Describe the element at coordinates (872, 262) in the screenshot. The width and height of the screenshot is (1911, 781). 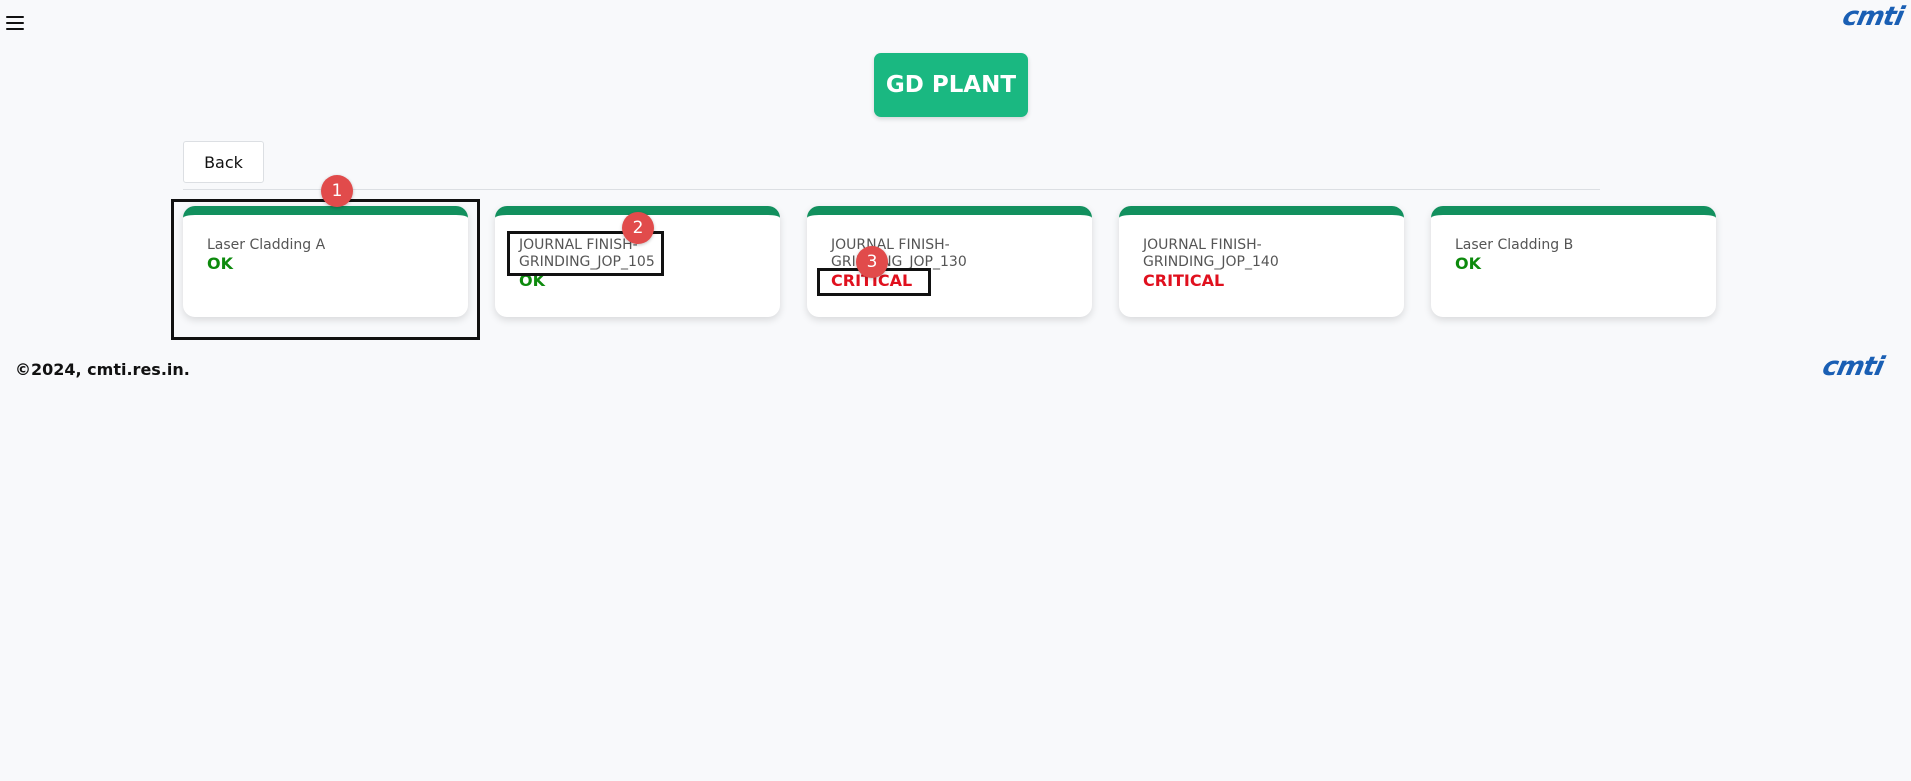
I see `annotation-marker-3: 3` at that location.